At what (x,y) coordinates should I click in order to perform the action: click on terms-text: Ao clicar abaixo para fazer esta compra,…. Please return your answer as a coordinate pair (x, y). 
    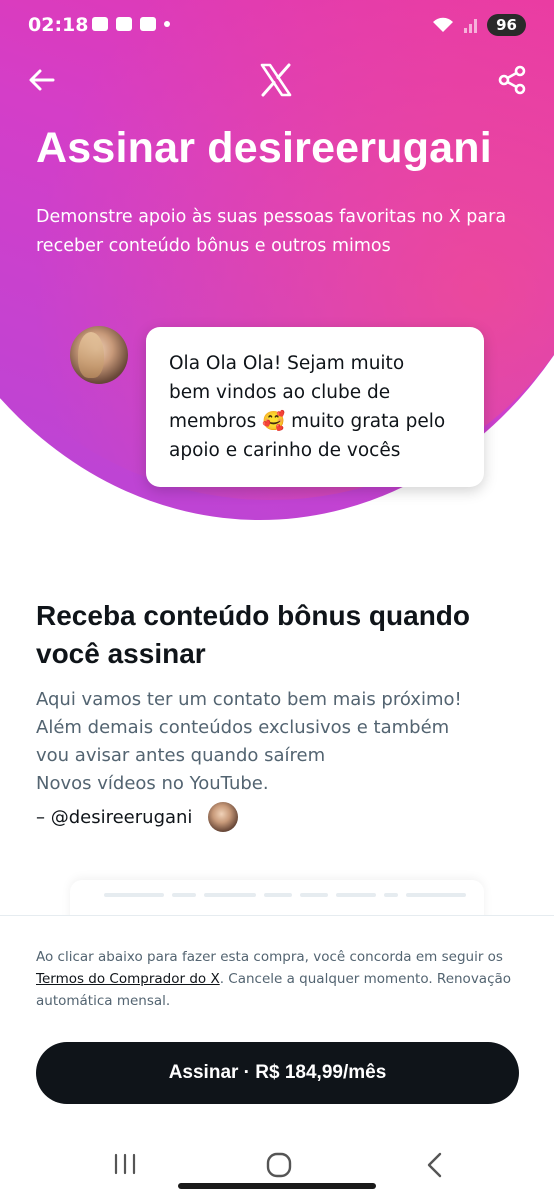
    Looking at the image, I should click on (269, 957).